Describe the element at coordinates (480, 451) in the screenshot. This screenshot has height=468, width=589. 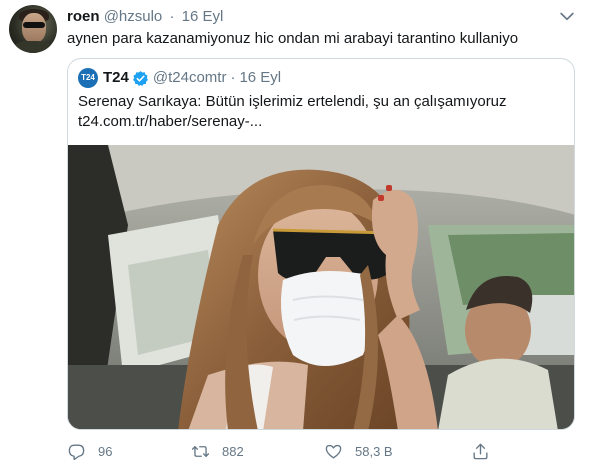
I see `share-icon` at that location.